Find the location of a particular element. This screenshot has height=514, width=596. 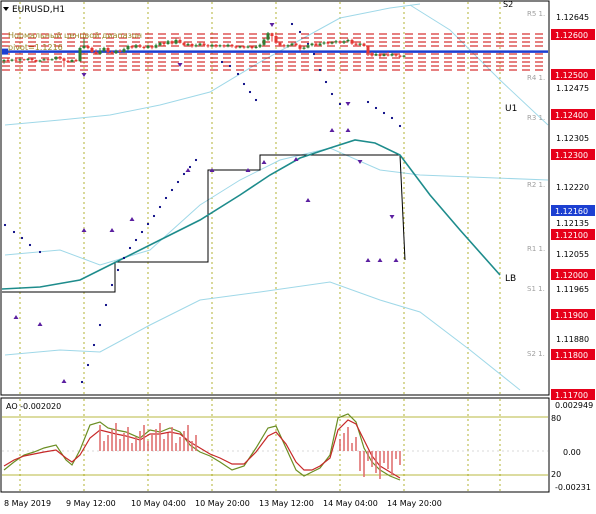

pivot-label: R5 1. is located at coordinates (536, 14).